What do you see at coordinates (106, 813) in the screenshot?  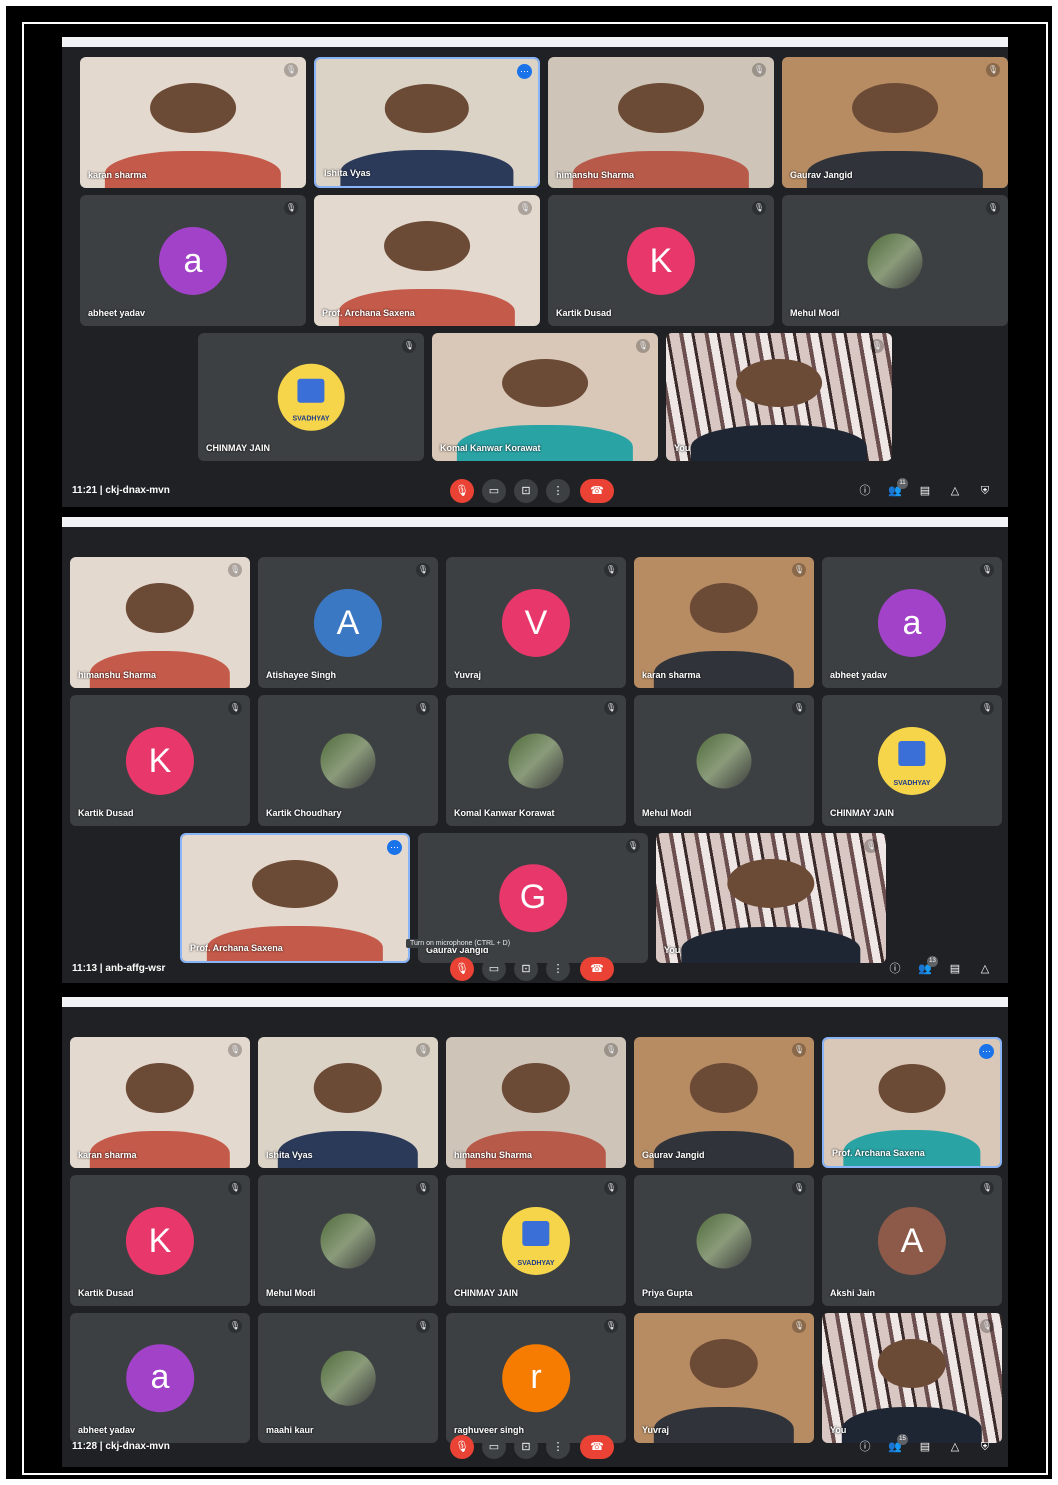 I see `participant-name: Kartik Dusad` at bounding box center [106, 813].